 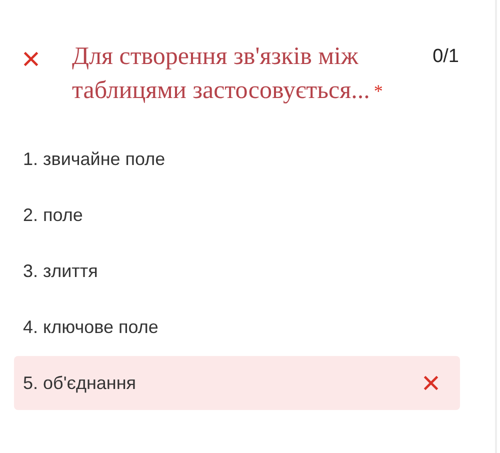 What do you see at coordinates (237, 215) in the screenshot?
I see `answer-option: 2. поле` at bounding box center [237, 215].